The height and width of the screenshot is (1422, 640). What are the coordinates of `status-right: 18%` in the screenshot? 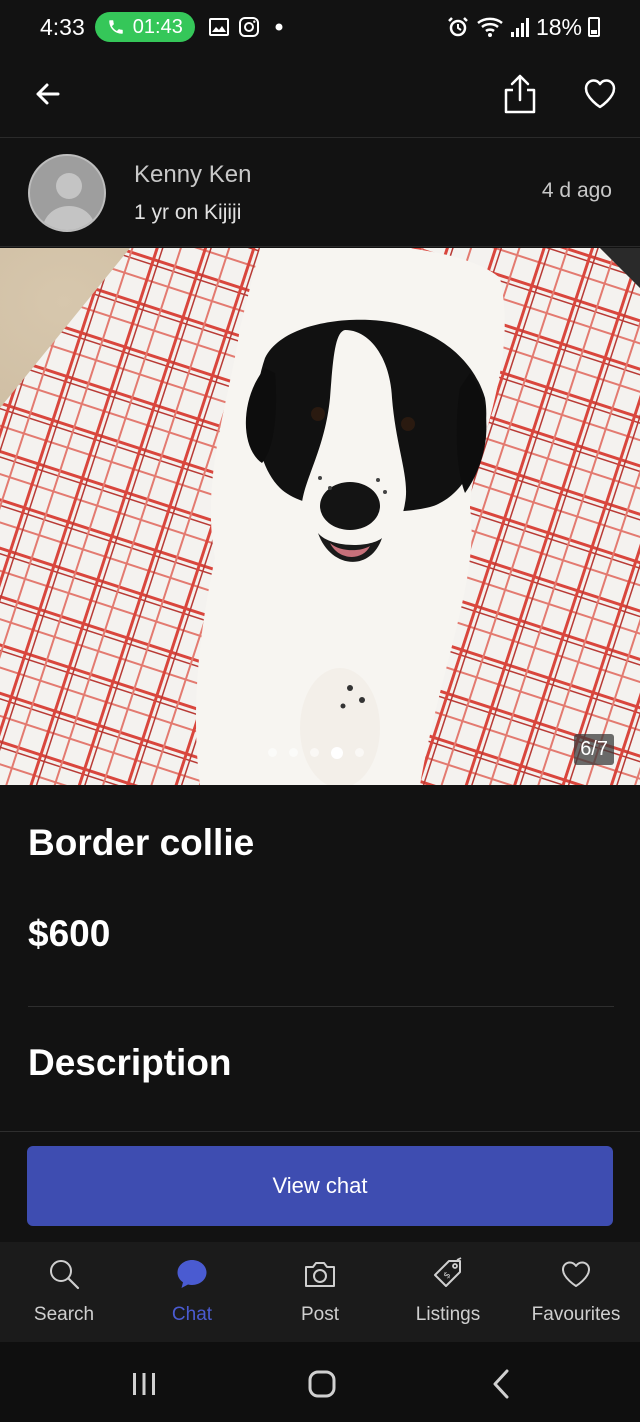 It's located at (523, 27).